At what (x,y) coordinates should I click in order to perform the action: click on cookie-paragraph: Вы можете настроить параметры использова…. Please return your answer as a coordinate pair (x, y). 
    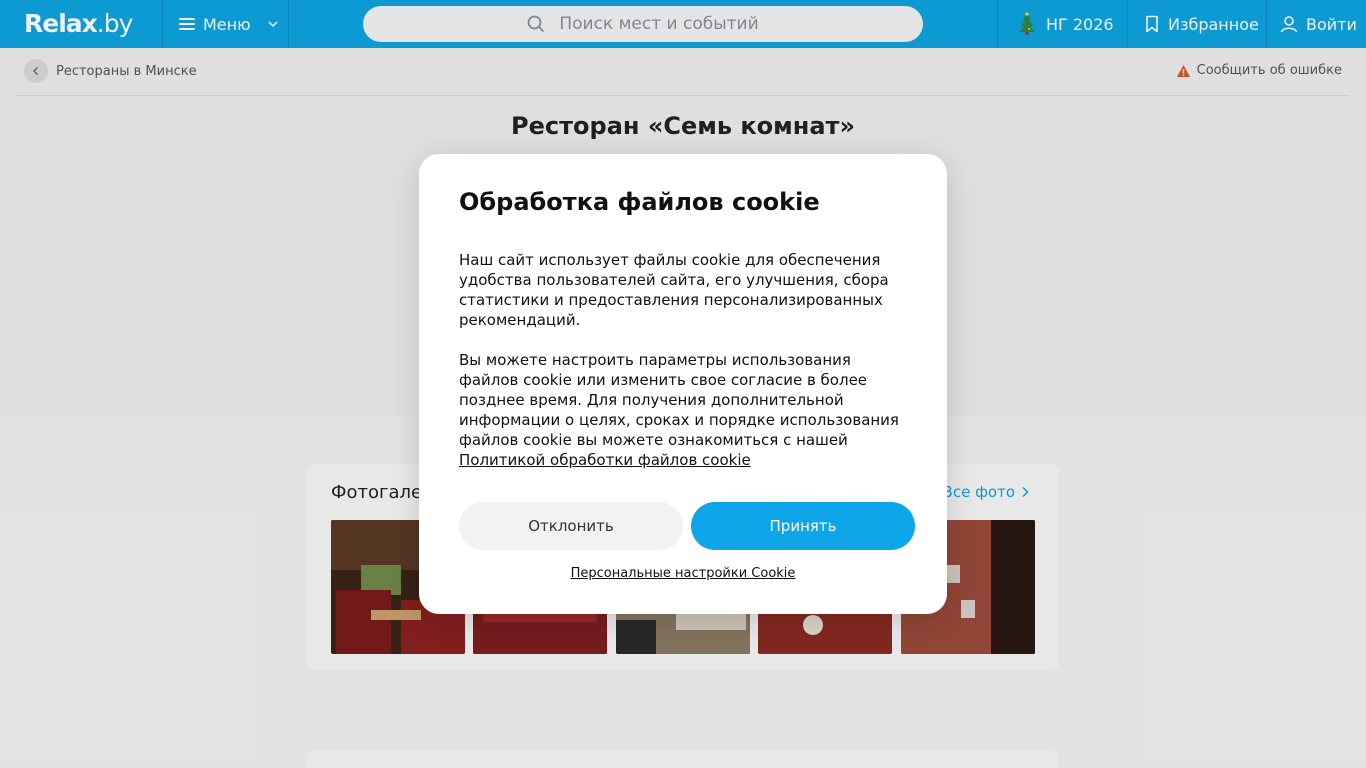
    Looking at the image, I should click on (684, 410).